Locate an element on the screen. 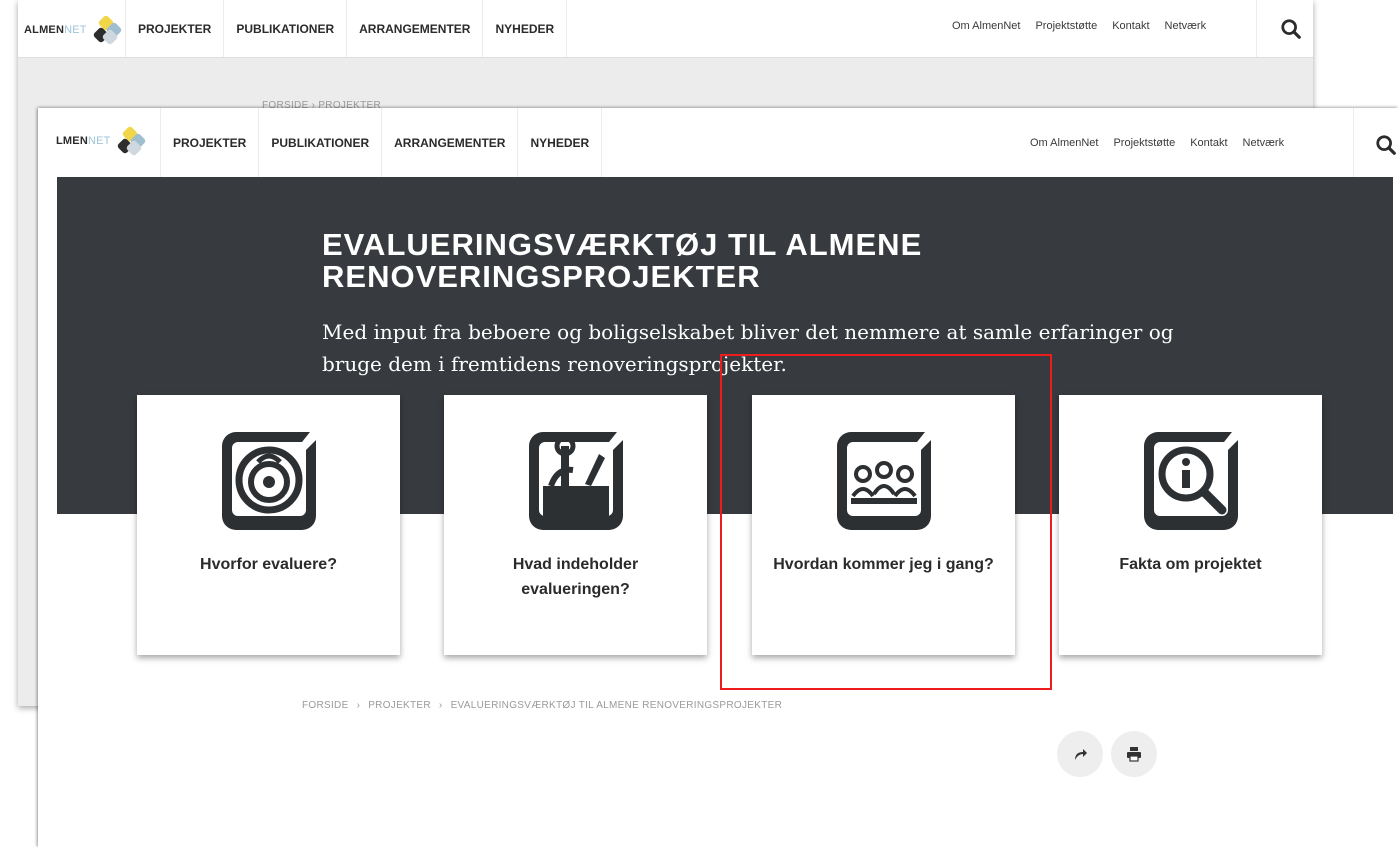  print-icon is located at coordinates (1134, 754).